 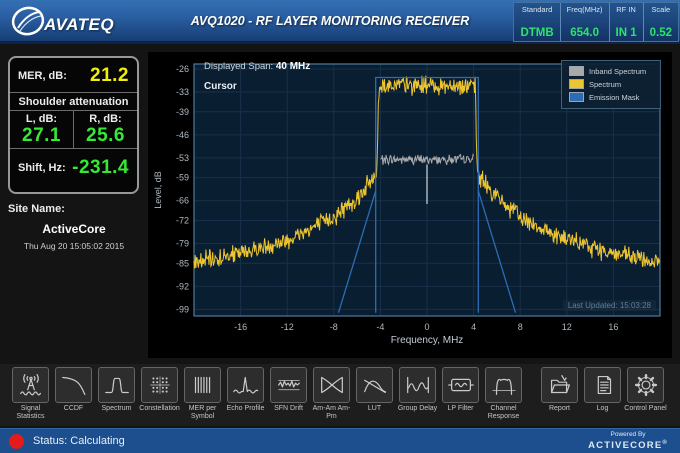 What do you see at coordinates (331, 385) in the screenshot?
I see `bowtie-icon` at bounding box center [331, 385].